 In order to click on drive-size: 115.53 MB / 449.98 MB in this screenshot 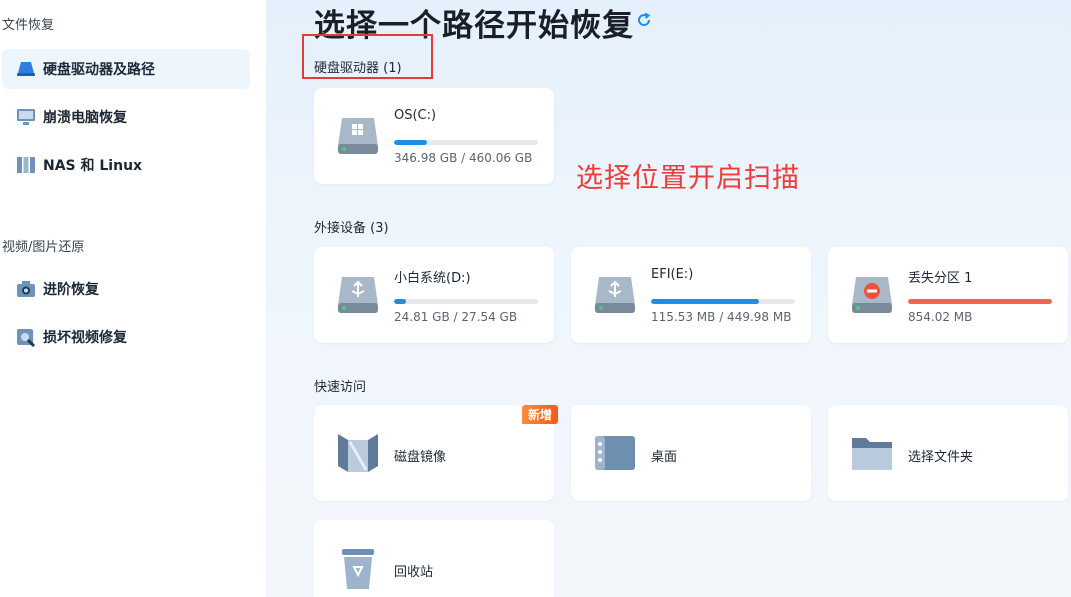, I will do `click(721, 317)`.